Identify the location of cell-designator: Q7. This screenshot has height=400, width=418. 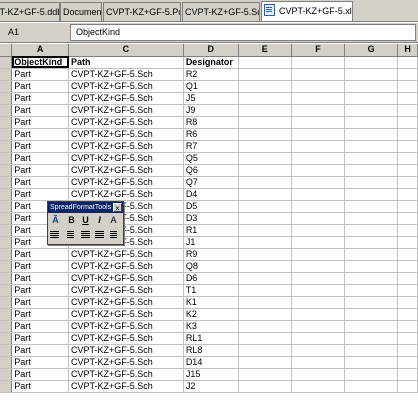
(211, 182).